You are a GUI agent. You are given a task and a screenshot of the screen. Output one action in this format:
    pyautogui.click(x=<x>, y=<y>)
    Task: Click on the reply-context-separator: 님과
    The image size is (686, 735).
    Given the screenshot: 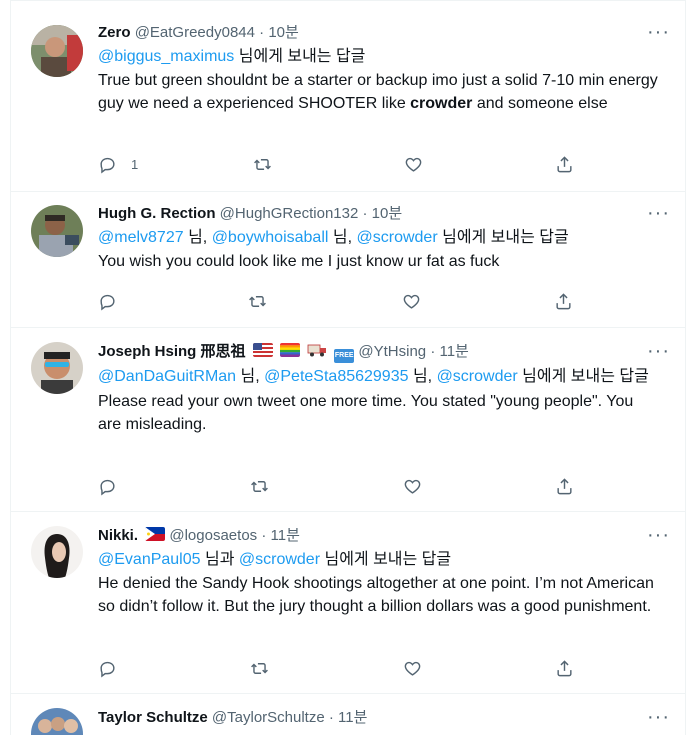 What is the action you would take?
    pyautogui.click(x=219, y=559)
    